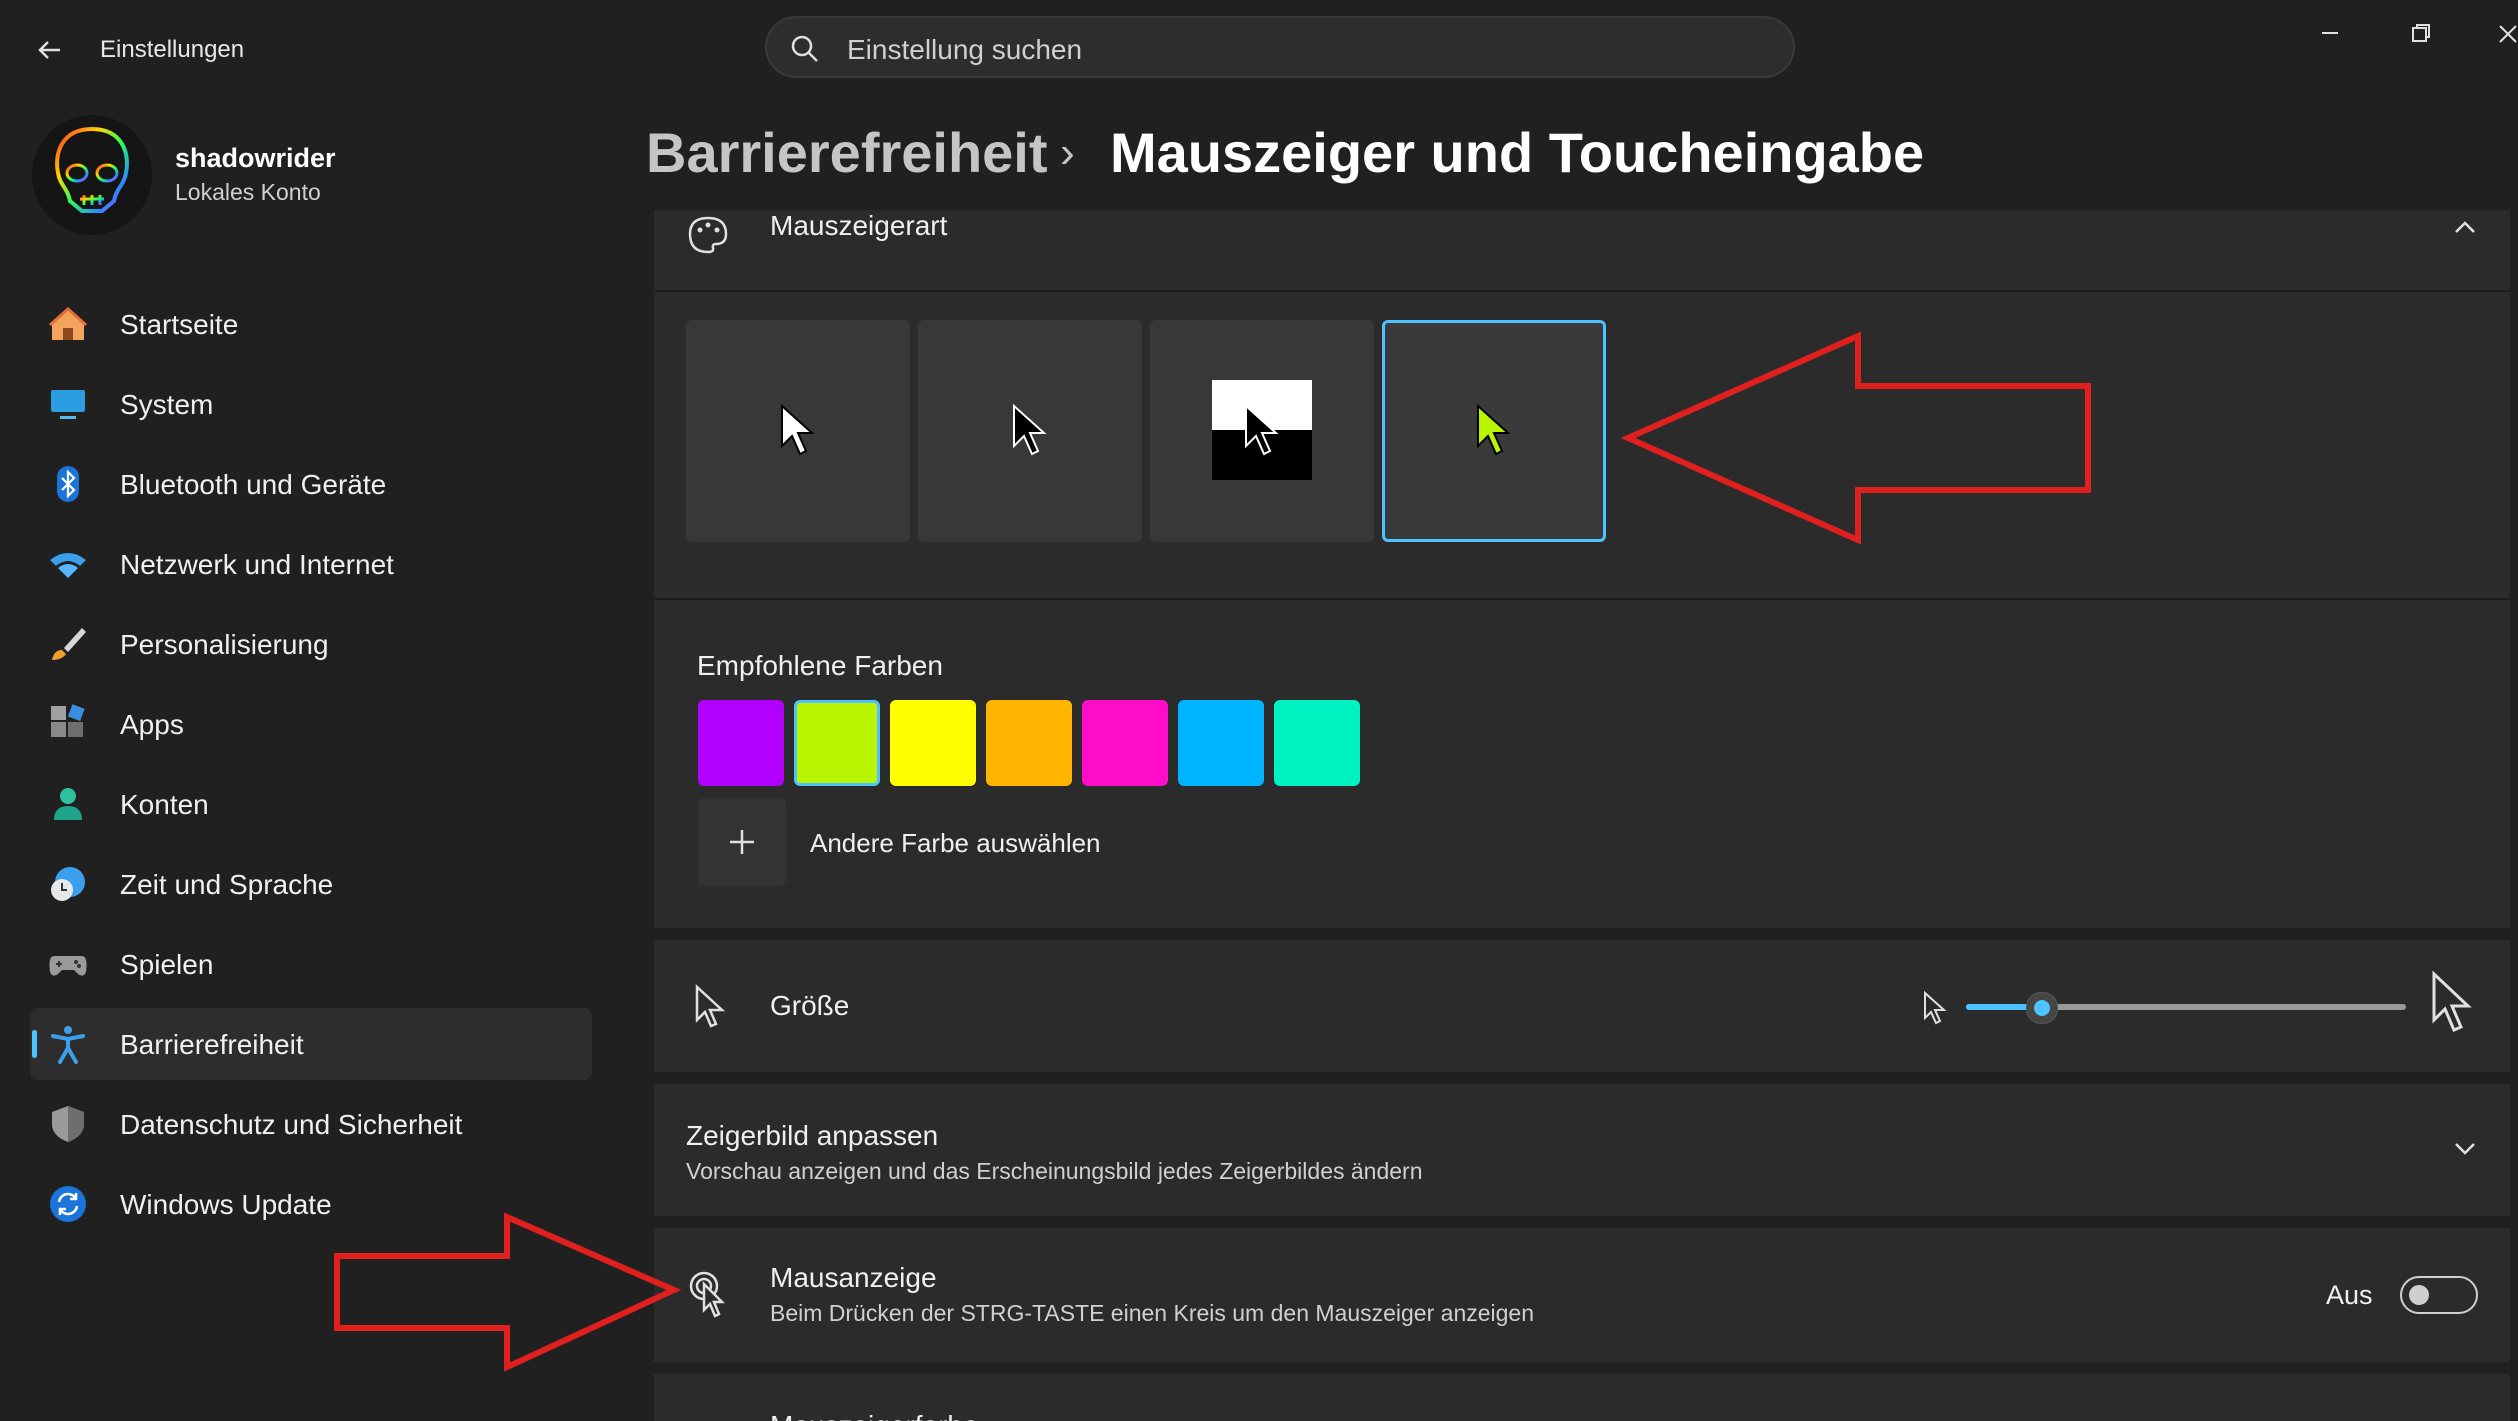  What do you see at coordinates (1582, 250) in the screenshot?
I see `pointer-style-header: Mauszeigerart` at bounding box center [1582, 250].